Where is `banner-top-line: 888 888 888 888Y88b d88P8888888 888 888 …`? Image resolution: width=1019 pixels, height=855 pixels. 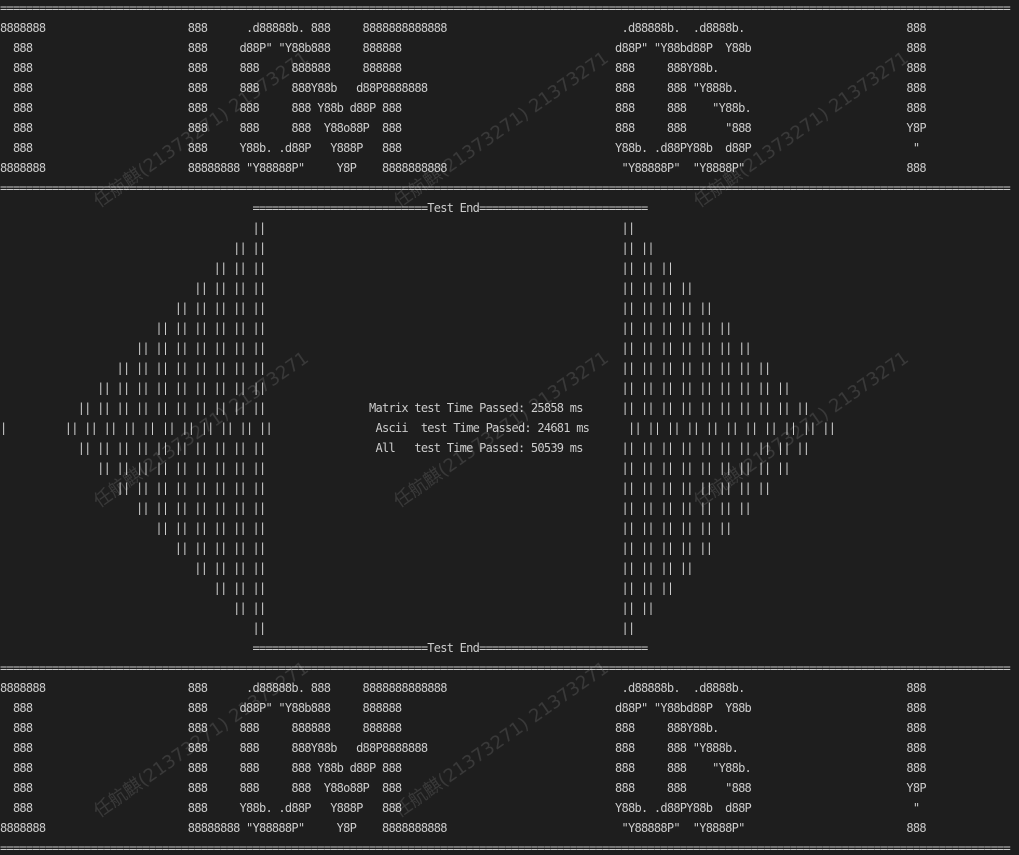
banner-top-line: 888 888 888 888Y88b d88P8888888 888 888 … is located at coordinates (463, 88).